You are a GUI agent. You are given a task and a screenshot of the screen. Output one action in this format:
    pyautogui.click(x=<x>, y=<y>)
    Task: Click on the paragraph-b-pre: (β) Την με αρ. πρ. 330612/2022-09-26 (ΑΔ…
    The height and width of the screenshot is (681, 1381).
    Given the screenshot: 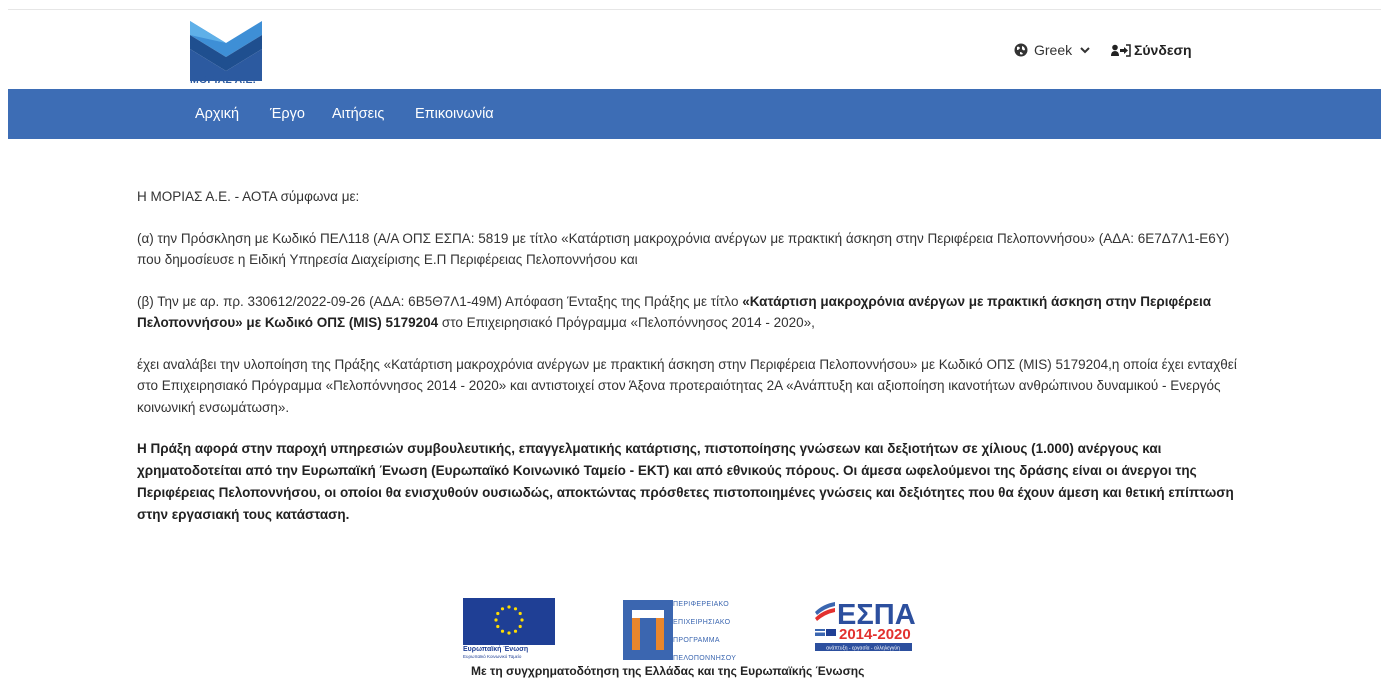 What is the action you would take?
    pyautogui.click(x=440, y=301)
    